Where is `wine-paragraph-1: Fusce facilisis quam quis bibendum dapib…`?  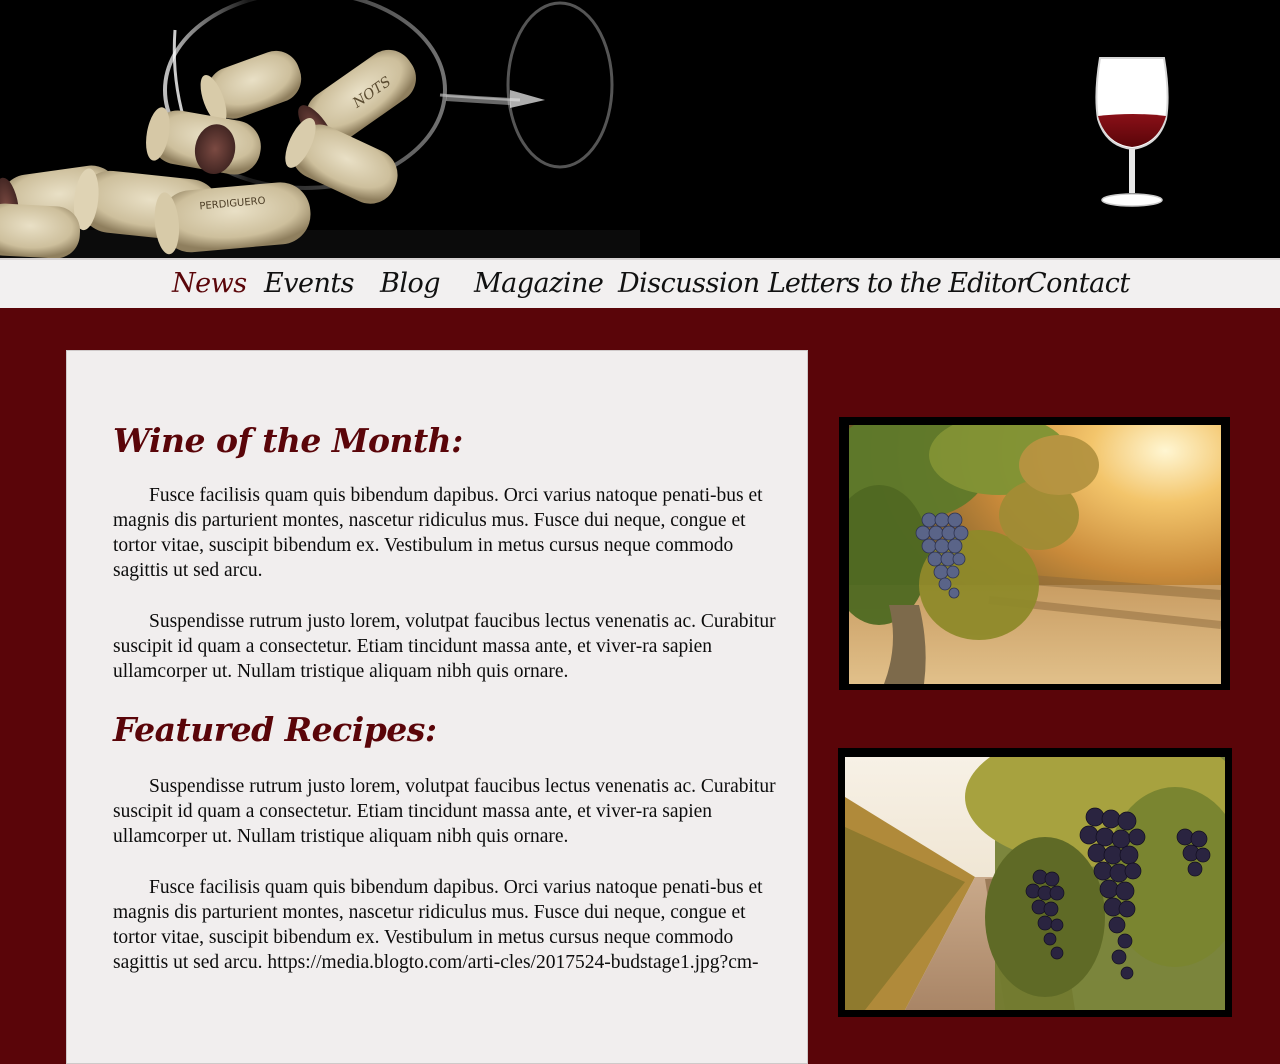
wine-paragraph-1: Fusce facilisis quam quis bibendum dapib… is located at coordinates (438, 533).